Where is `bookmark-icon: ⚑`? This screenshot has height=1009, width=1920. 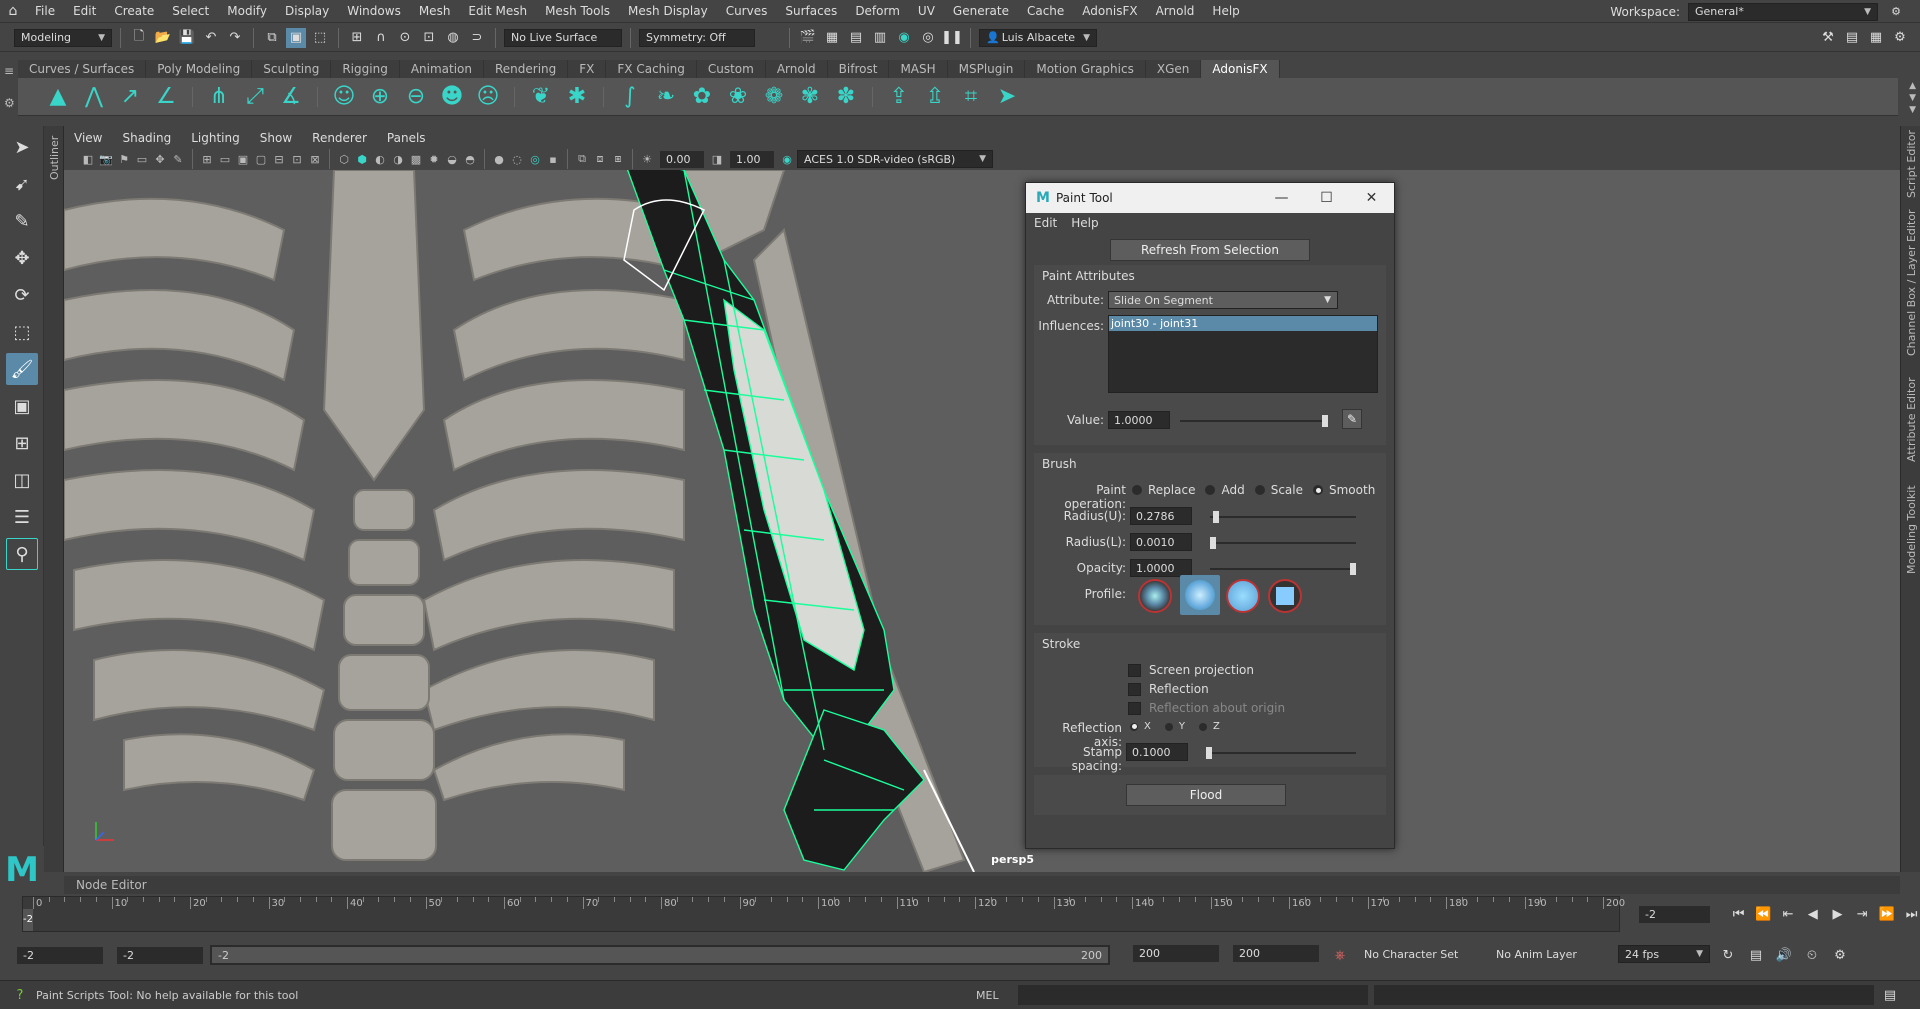 bookmark-icon: ⚑ is located at coordinates (124, 159).